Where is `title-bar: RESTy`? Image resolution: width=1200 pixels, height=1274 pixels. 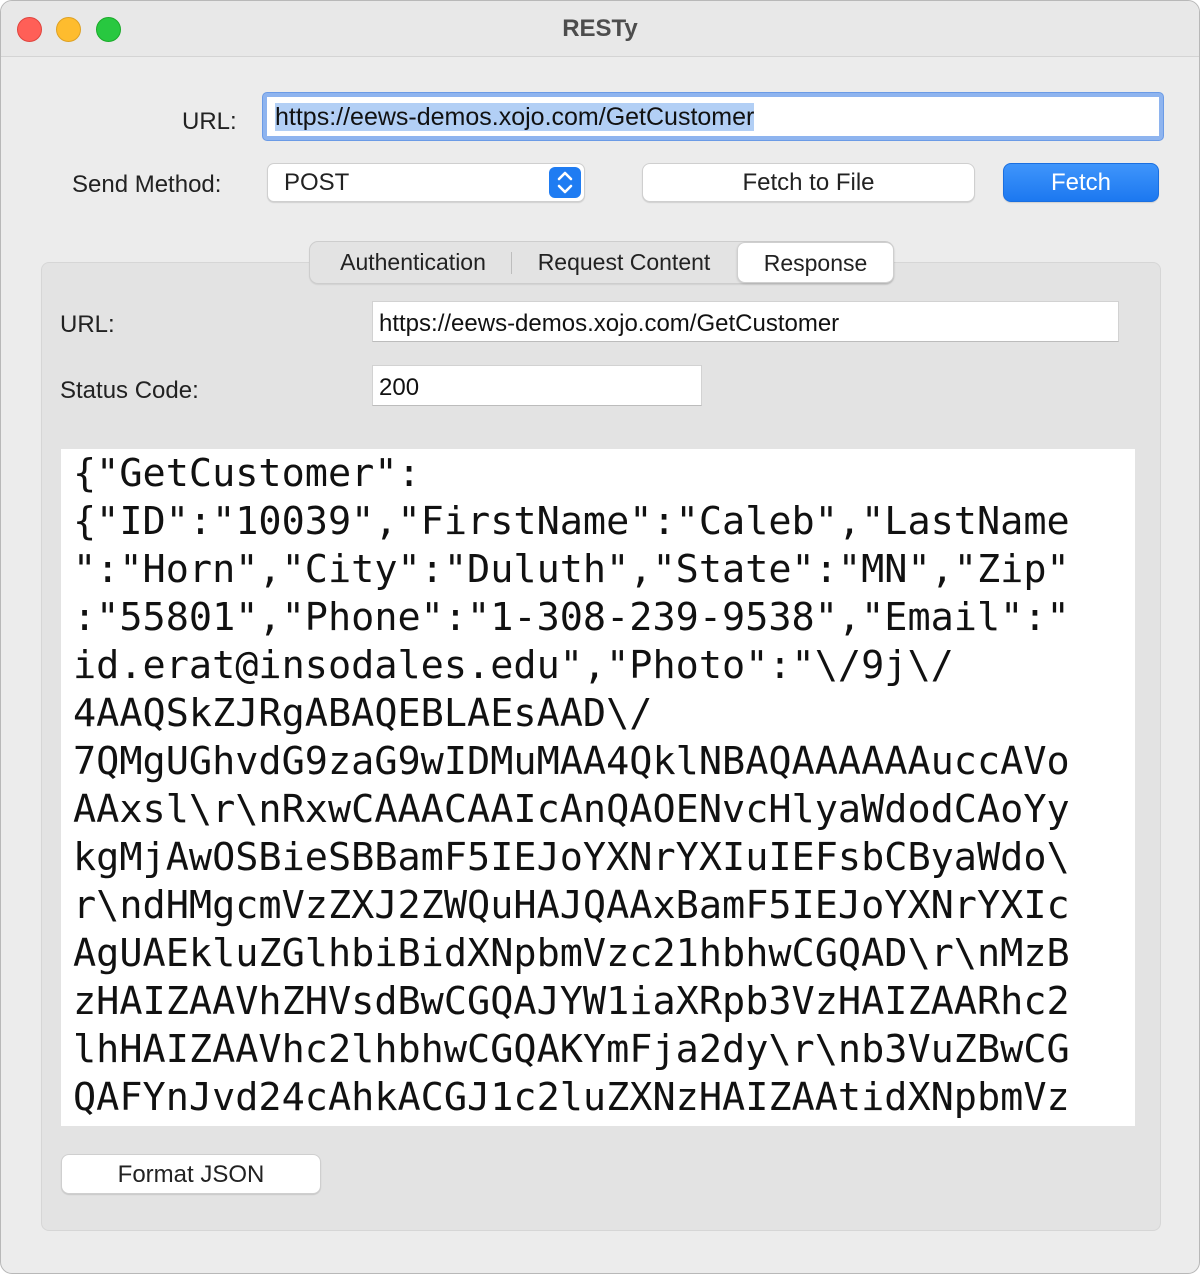
title-bar: RESTy is located at coordinates (600, 29).